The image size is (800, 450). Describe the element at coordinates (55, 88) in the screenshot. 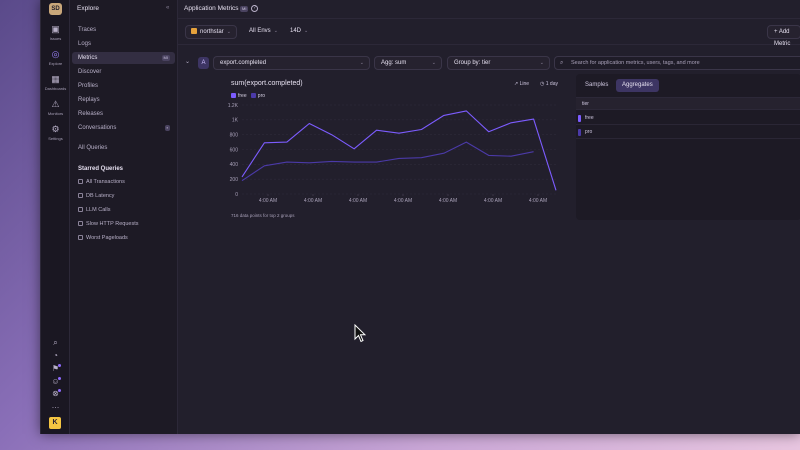

I see `rail-label: Dashboards` at that location.